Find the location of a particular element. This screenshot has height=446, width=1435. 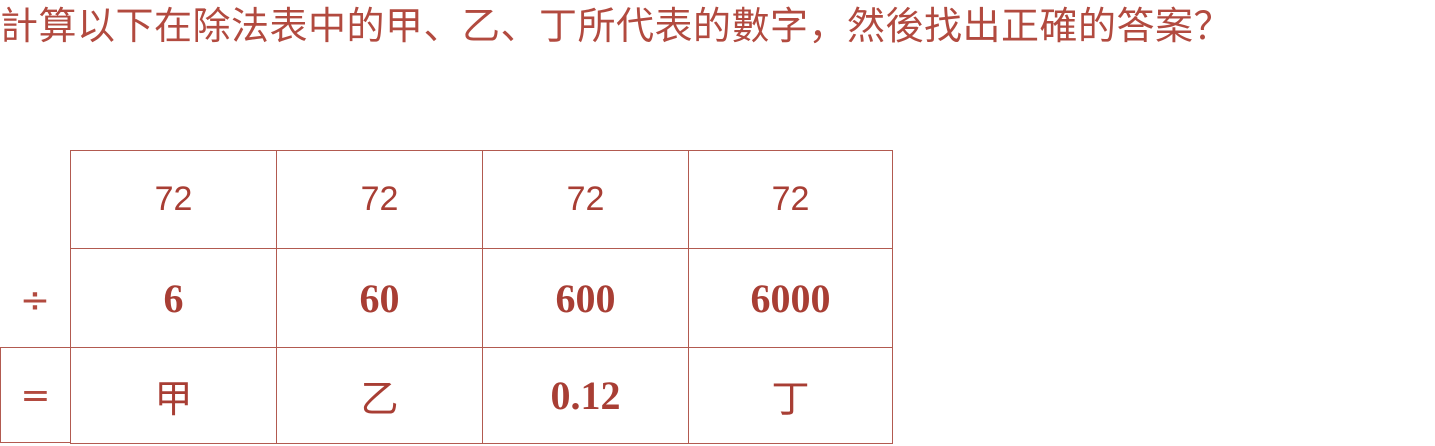

result-cell-yi: 乙 is located at coordinates (379, 395).